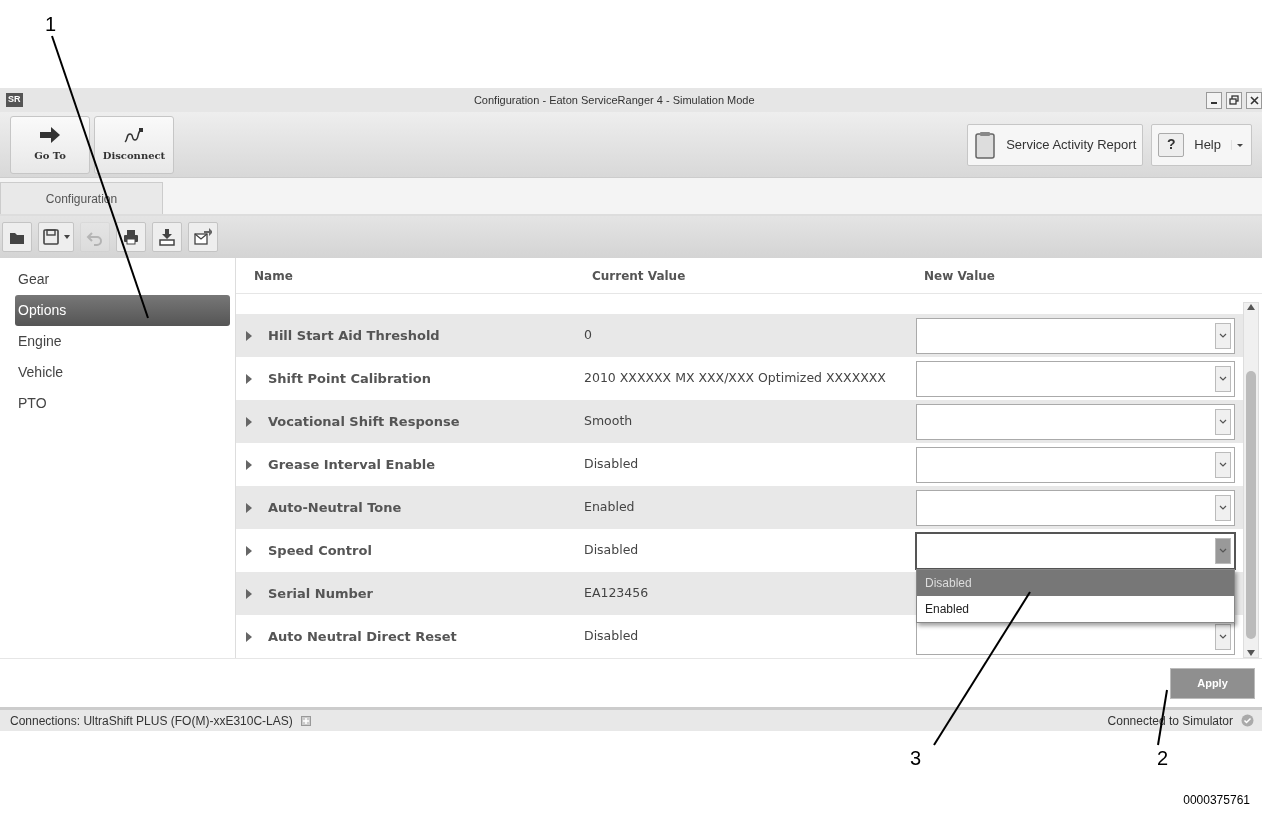 The width and height of the screenshot is (1262, 819). What do you see at coordinates (617, 593) in the screenshot?
I see `current-value: EA123456` at bounding box center [617, 593].